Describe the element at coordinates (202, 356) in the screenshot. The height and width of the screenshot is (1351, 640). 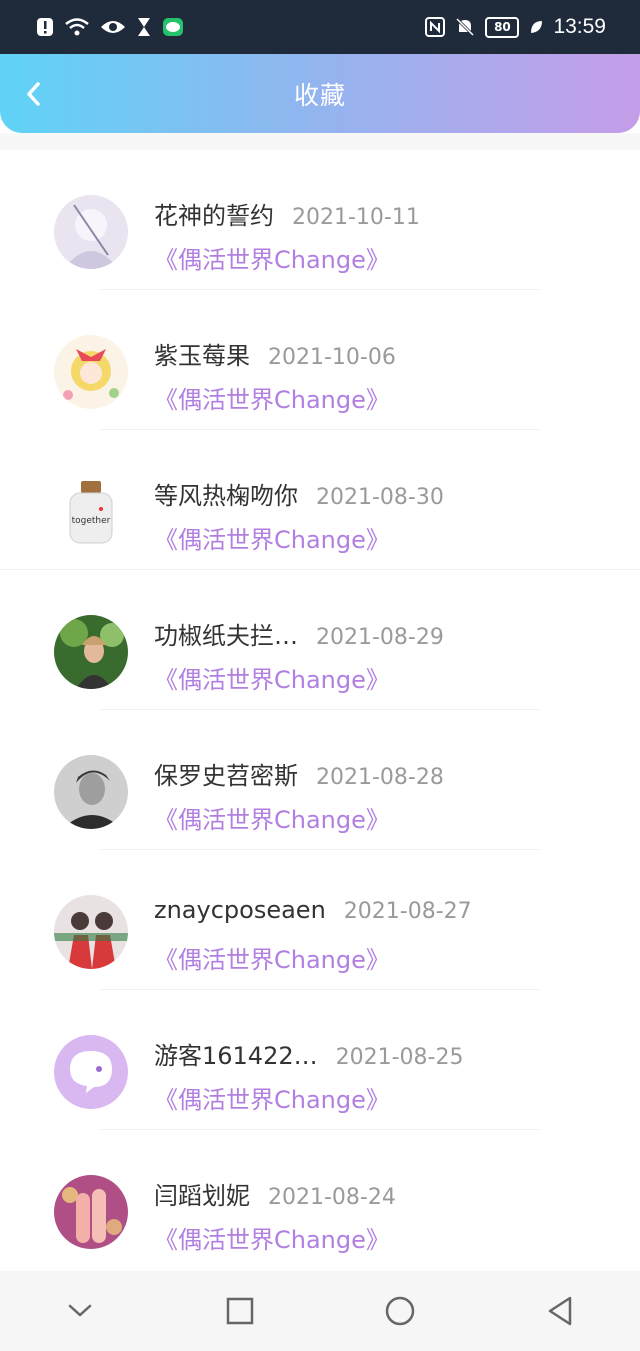
I see `user-name: 紫玉莓果` at that location.